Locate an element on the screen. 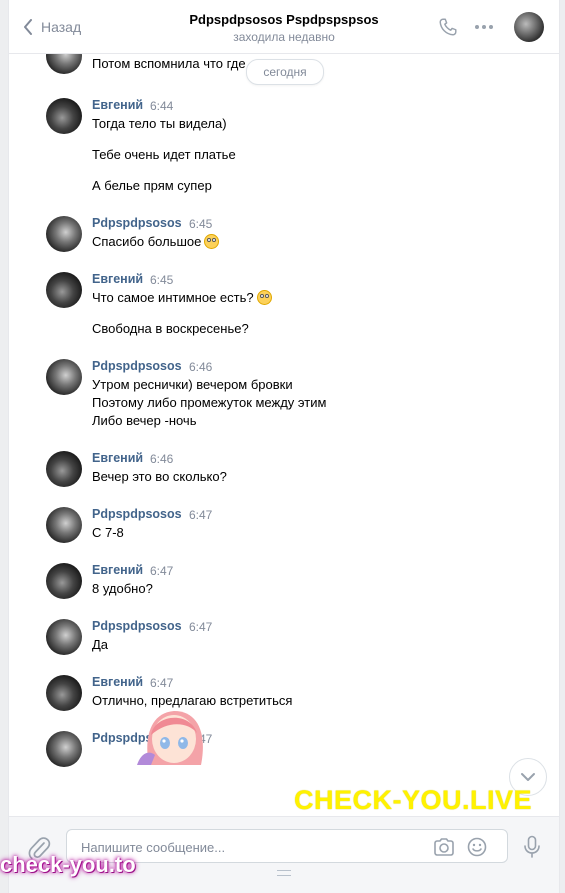 This screenshot has height=893, width=565. message-text: Вечер это во сколько? is located at coordinates (159, 476).